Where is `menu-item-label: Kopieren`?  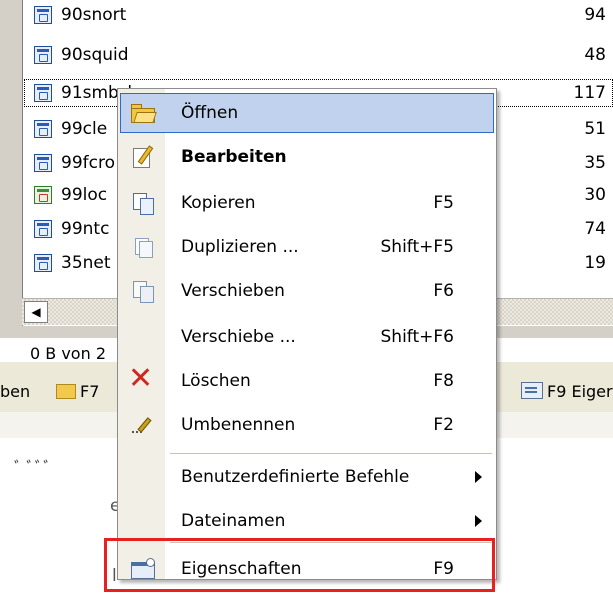 menu-item-label: Kopieren is located at coordinates (218, 203).